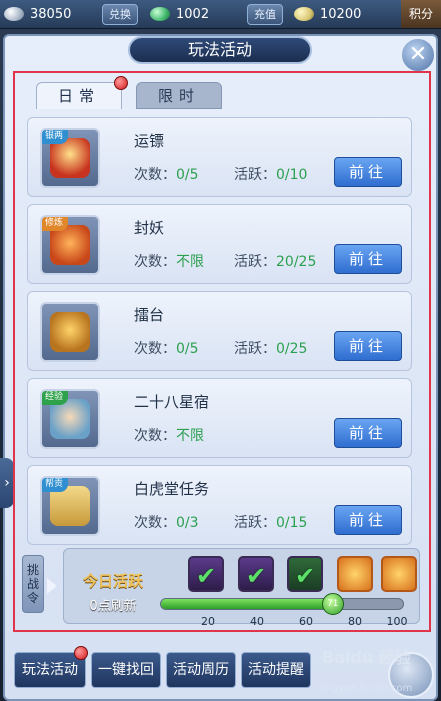 The image size is (441, 701). What do you see at coordinates (219, 331) in the screenshot?
I see `list-item: 擂台 次数：0/5 活跃：0/25 前往` at bounding box center [219, 331].